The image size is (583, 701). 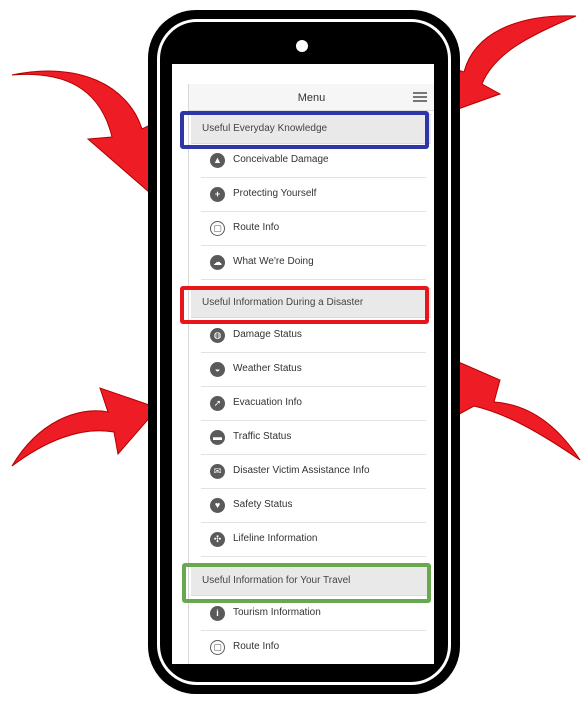 I want to click on menu-item-label: Protecting Yourself, so click(x=275, y=193).